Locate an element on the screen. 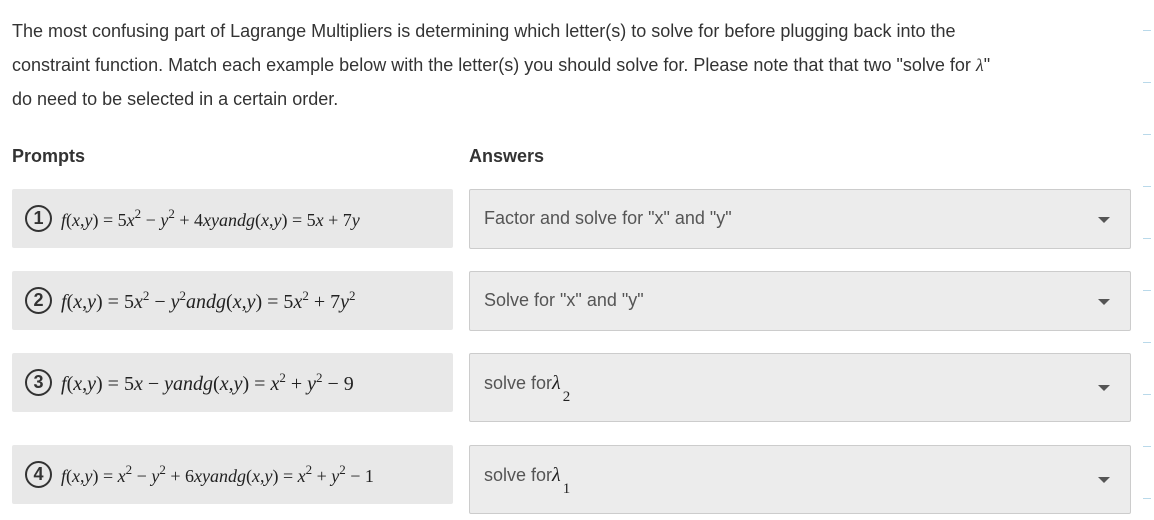  answer-select-1: Factor and solve for "x" and "y" is located at coordinates (800, 219).